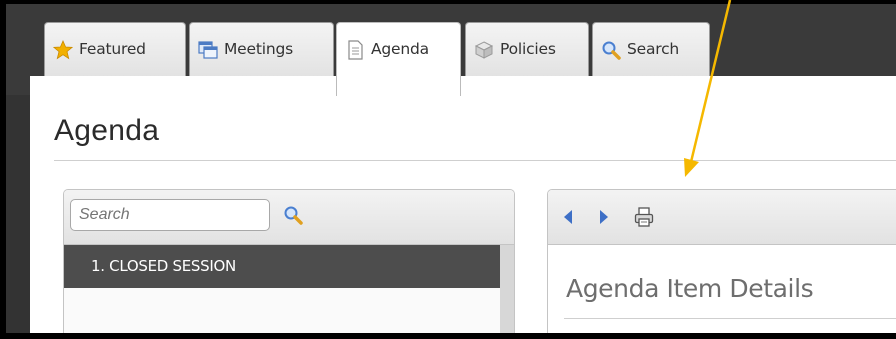  What do you see at coordinates (484, 50) in the screenshot?
I see `cube-icon` at bounding box center [484, 50].